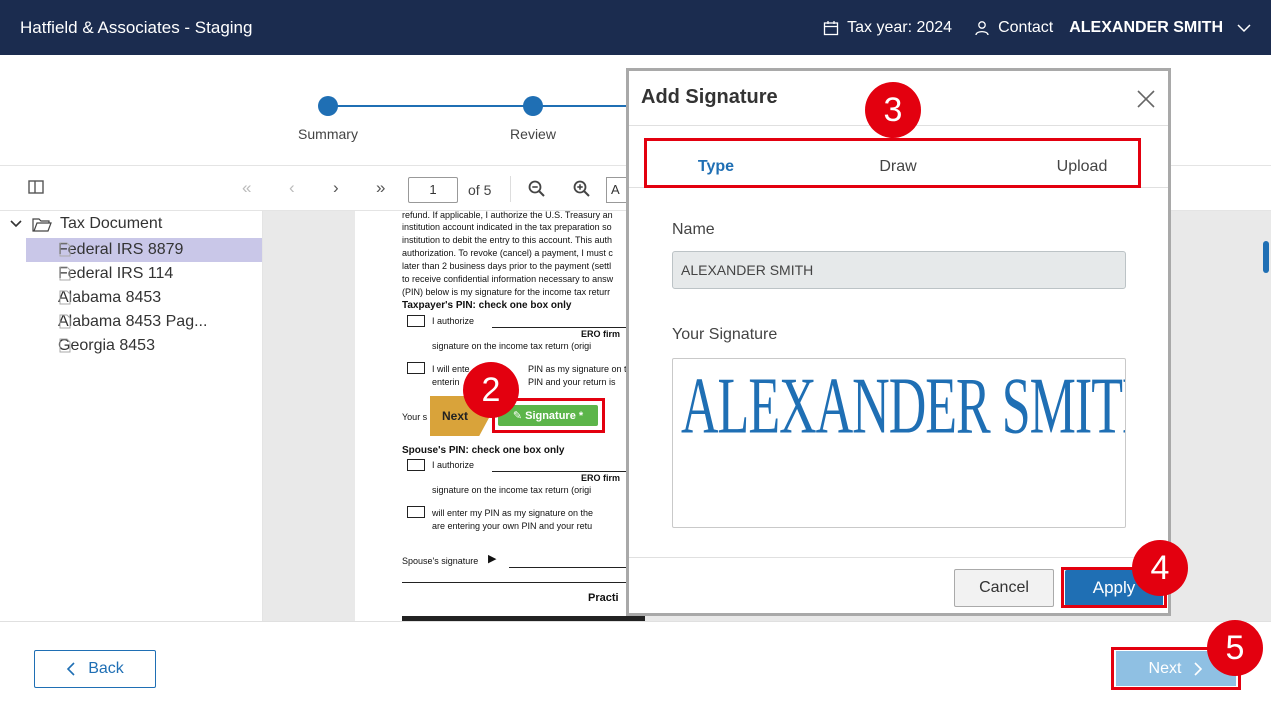 The width and height of the screenshot is (1271, 710). Describe the element at coordinates (453, 321) in the screenshot. I see `authorize-text: I authorize` at that location.